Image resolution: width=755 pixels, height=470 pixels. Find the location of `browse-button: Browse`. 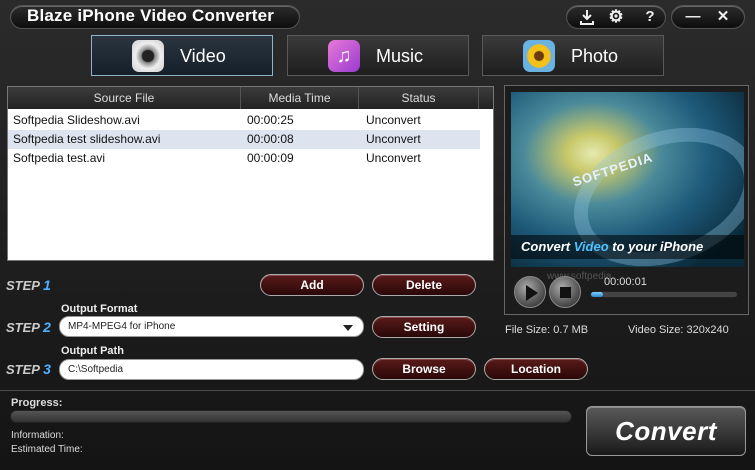

browse-button: Browse is located at coordinates (424, 369).